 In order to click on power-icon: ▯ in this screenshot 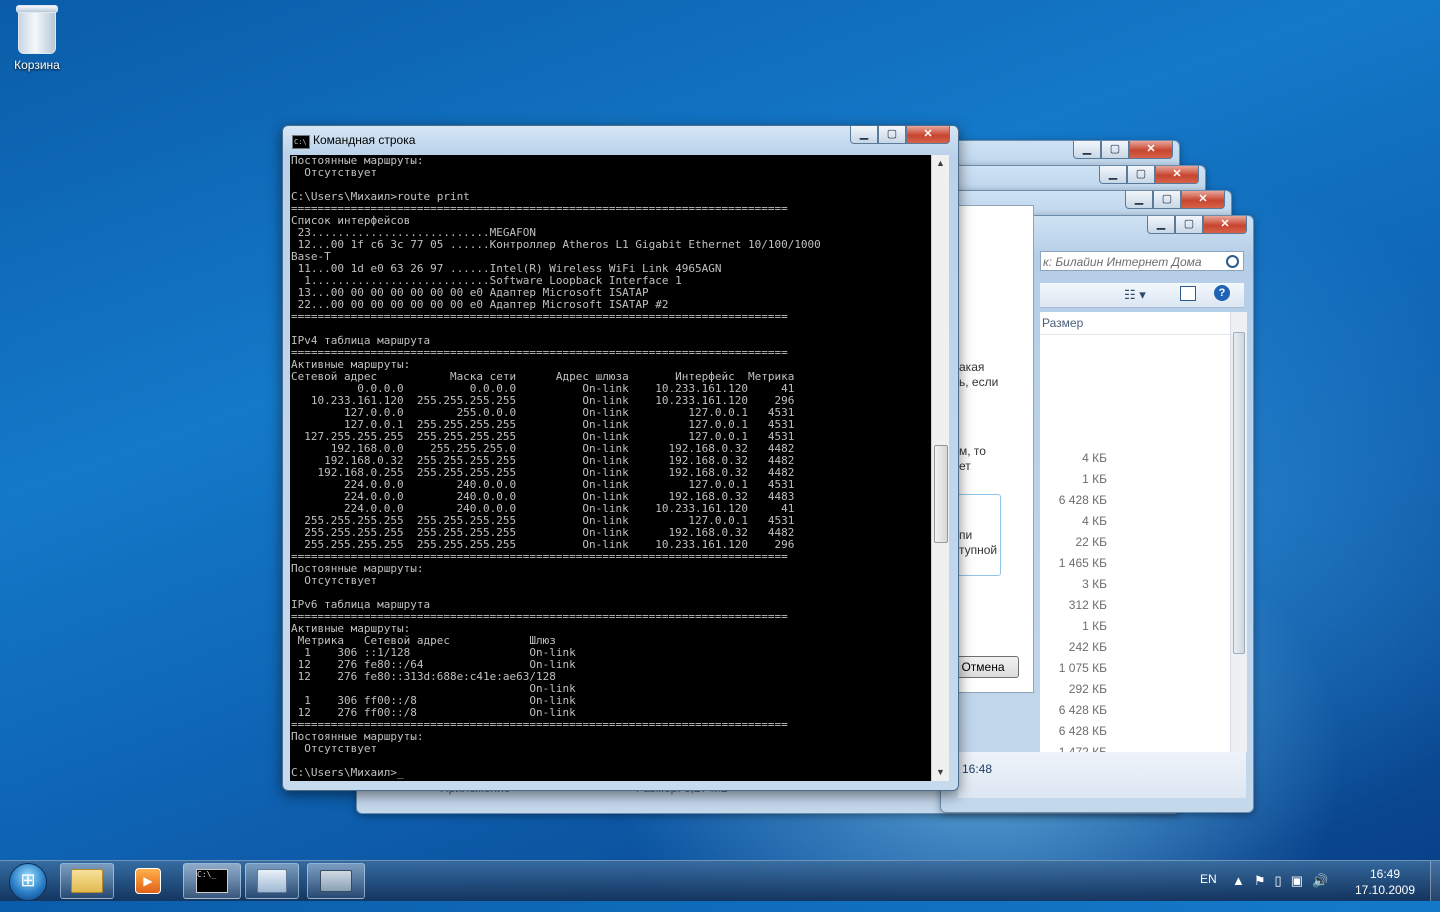, I will do `click(1278, 881)`.